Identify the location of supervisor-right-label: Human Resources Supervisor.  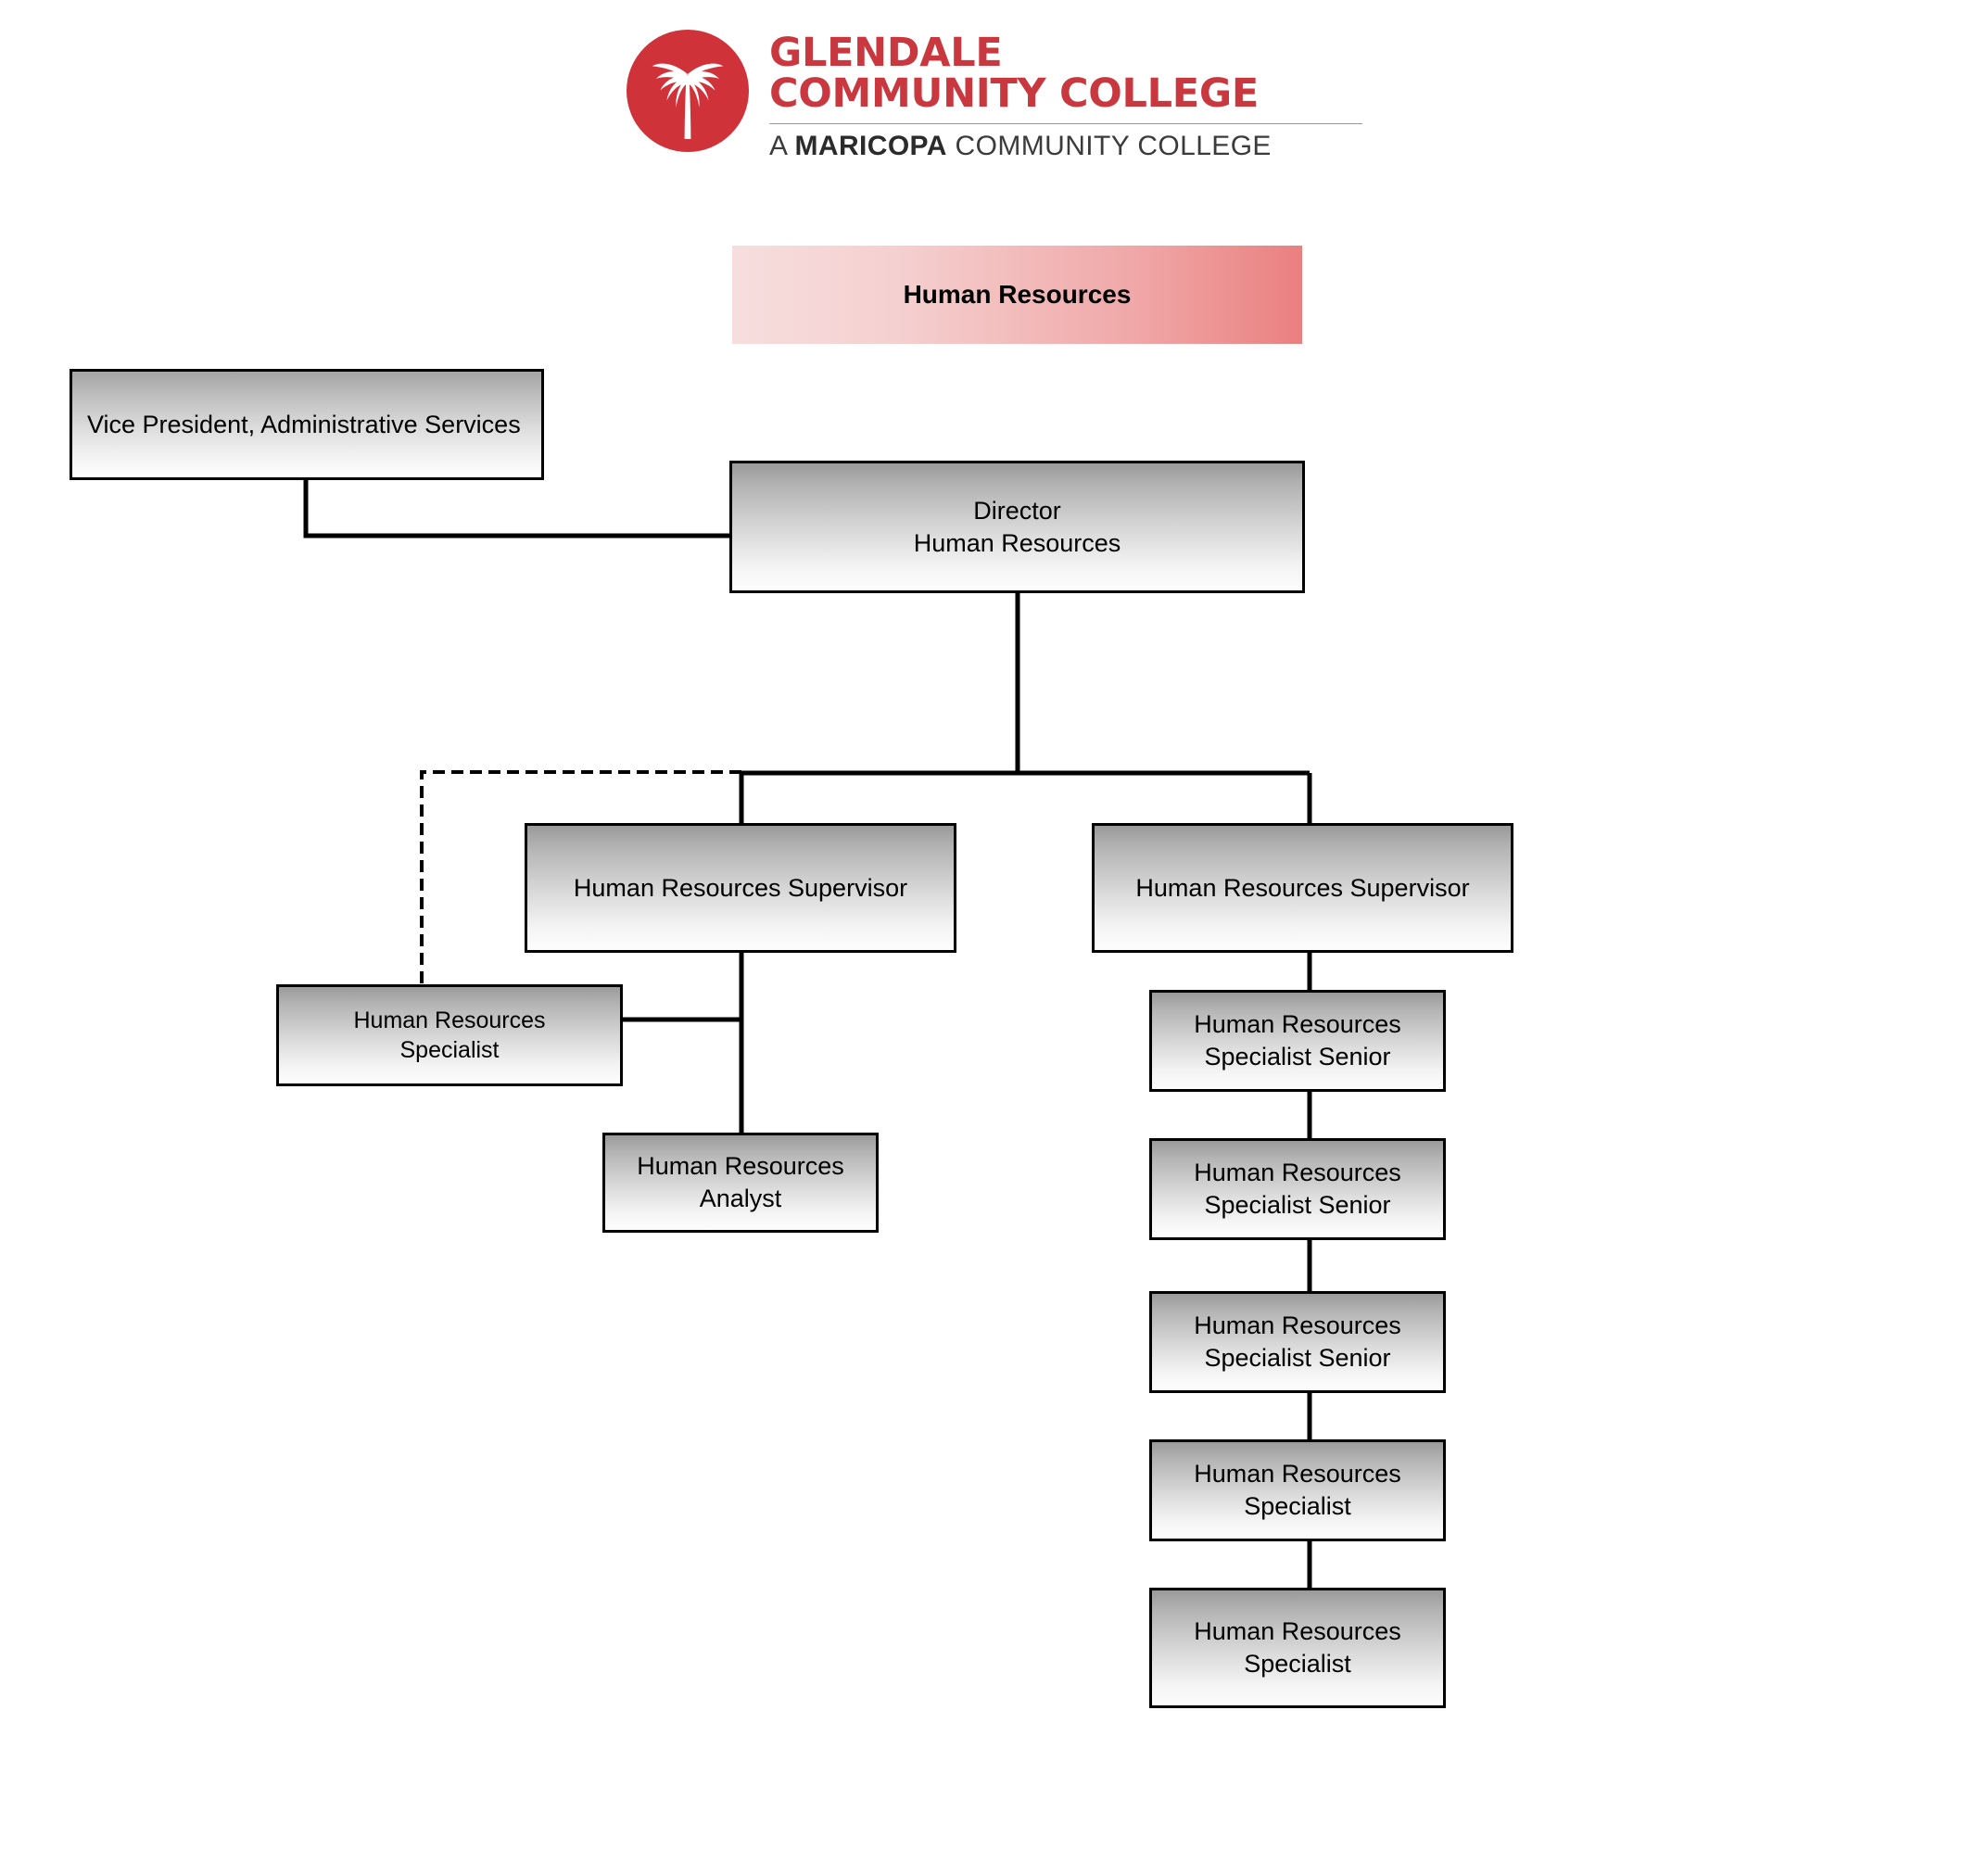
(1303, 887).